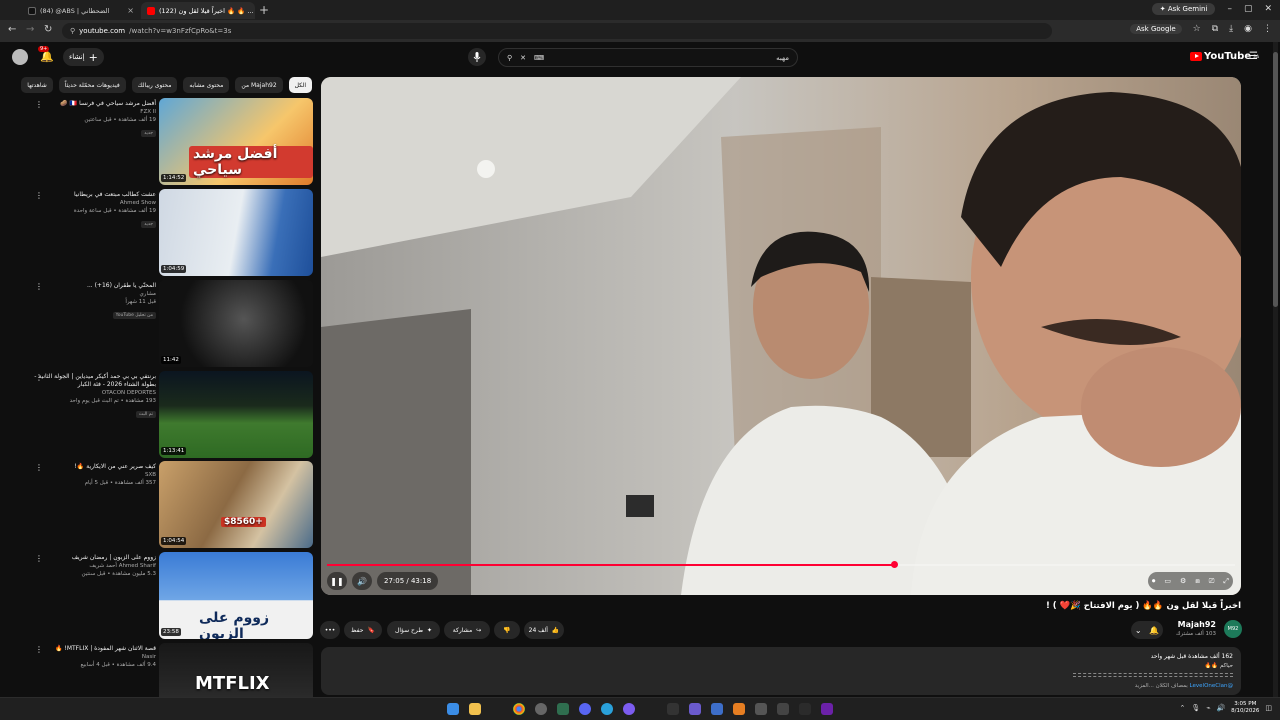  Describe the element at coordinates (93, 203) in the screenshot. I see `channel-name: Ahmed Show` at that location.